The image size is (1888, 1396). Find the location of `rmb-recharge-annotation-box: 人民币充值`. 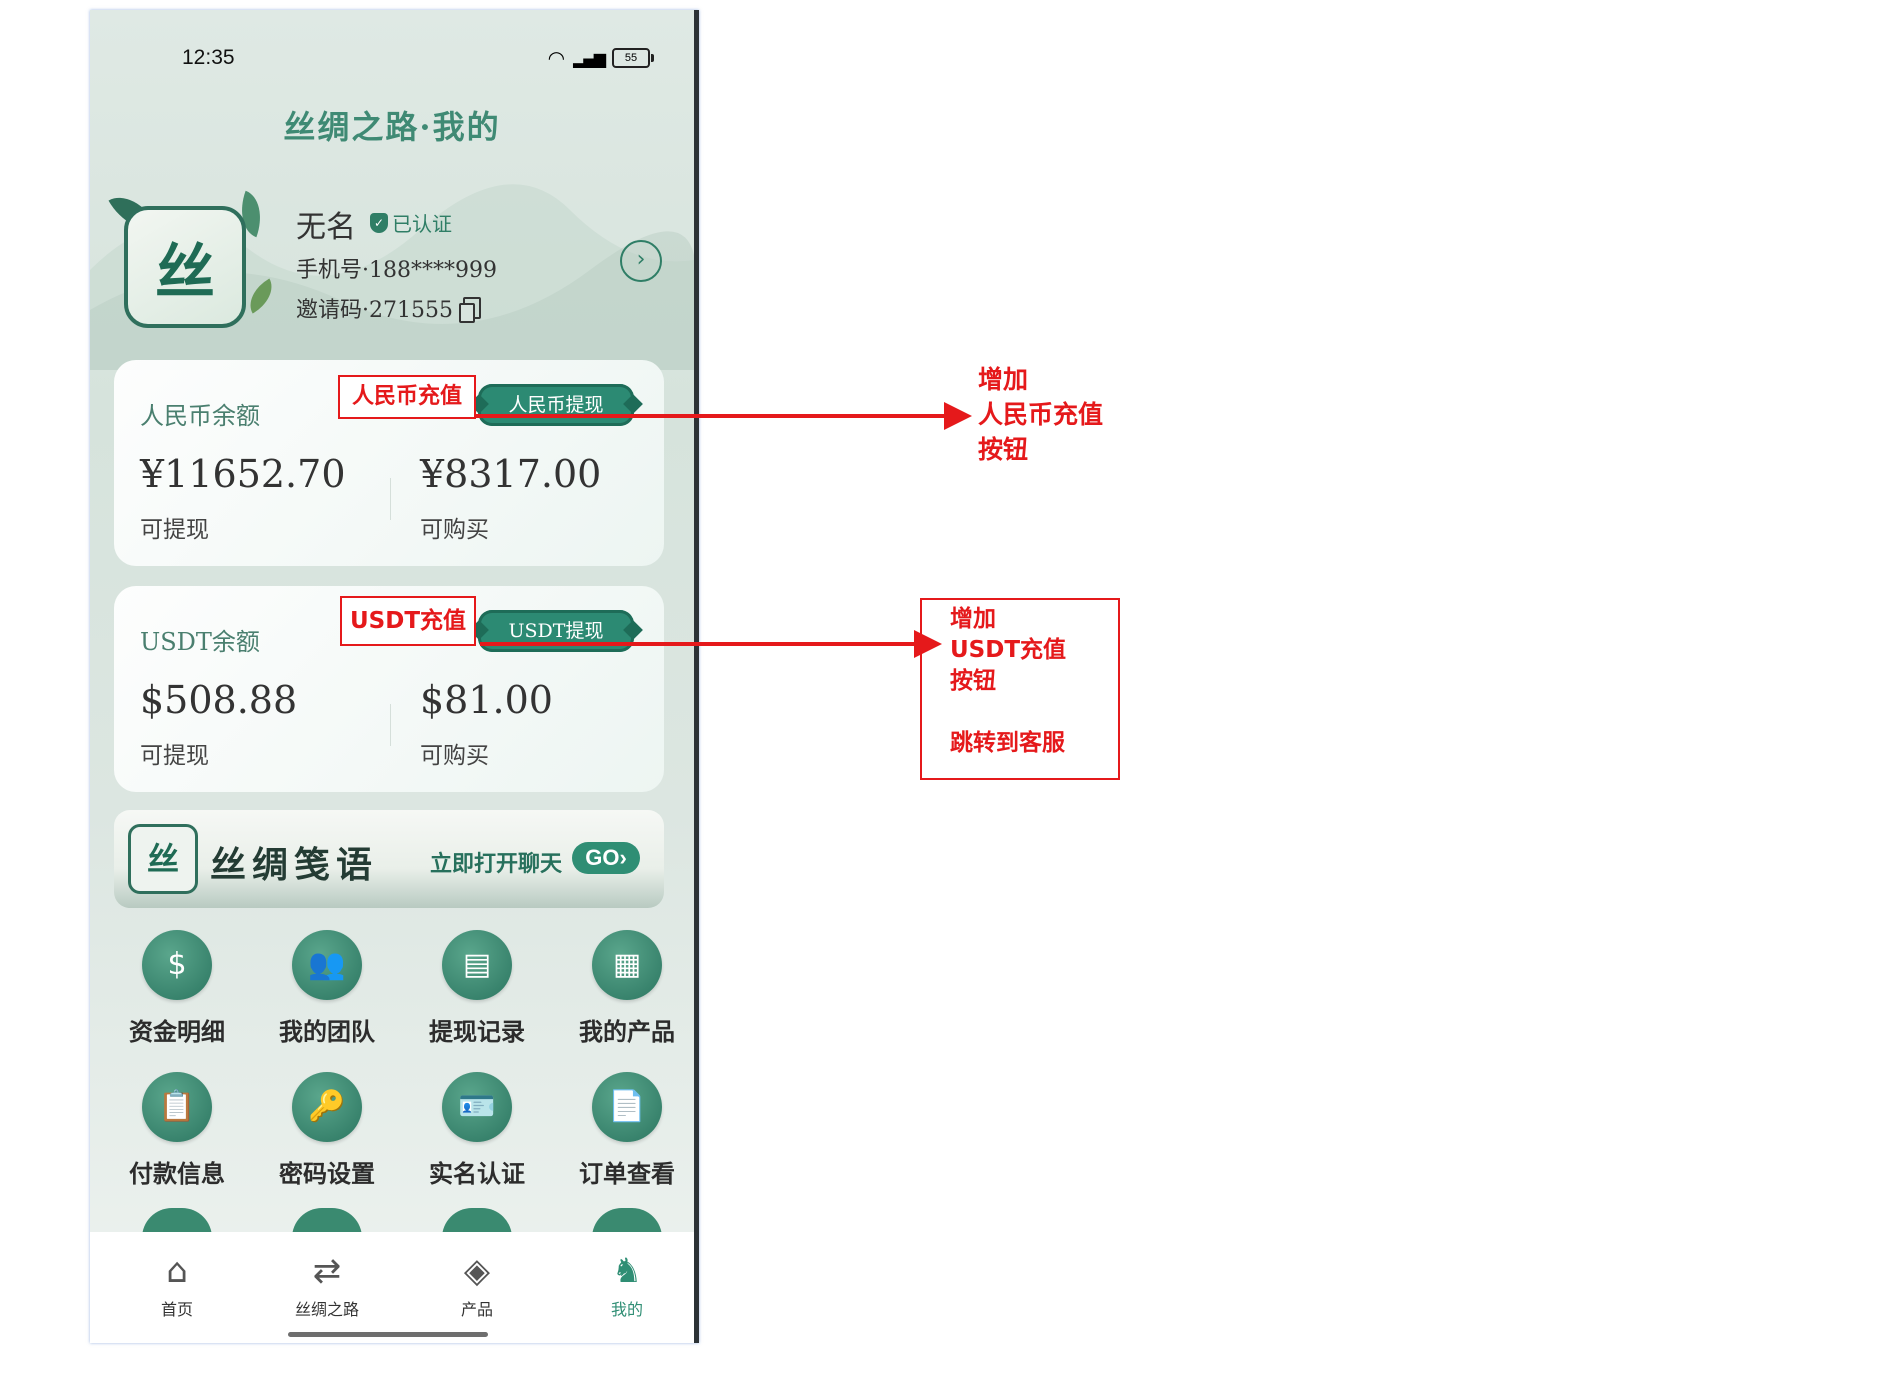

rmb-recharge-annotation-box: 人民币充值 is located at coordinates (407, 397).